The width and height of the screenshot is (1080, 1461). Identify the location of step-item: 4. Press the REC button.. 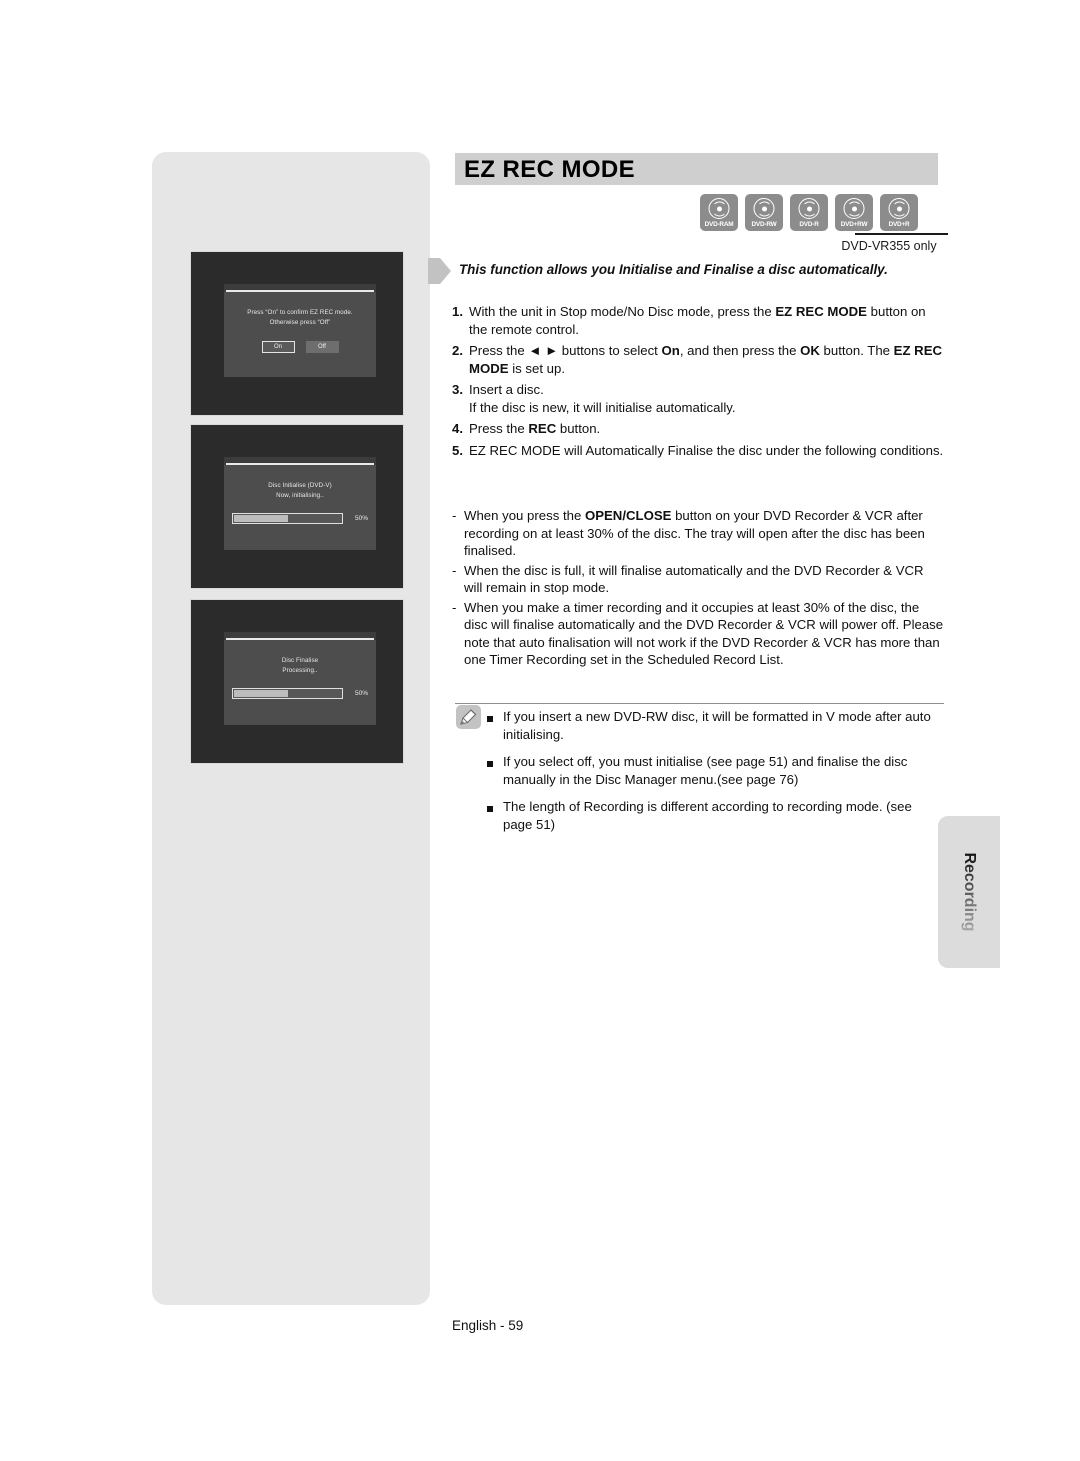
(698, 429).